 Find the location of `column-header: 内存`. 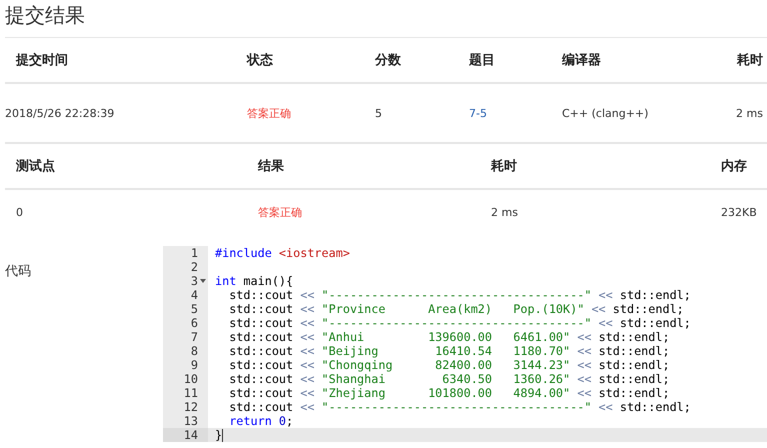

column-header: 内存 is located at coordinates (734, 166).